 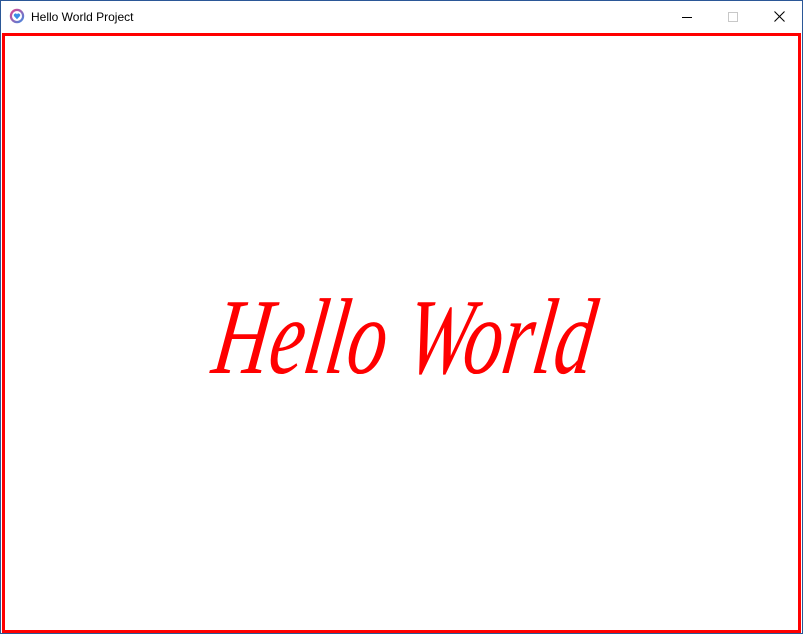 I want to click on heart-app-icon, so click(x=17, y=16).